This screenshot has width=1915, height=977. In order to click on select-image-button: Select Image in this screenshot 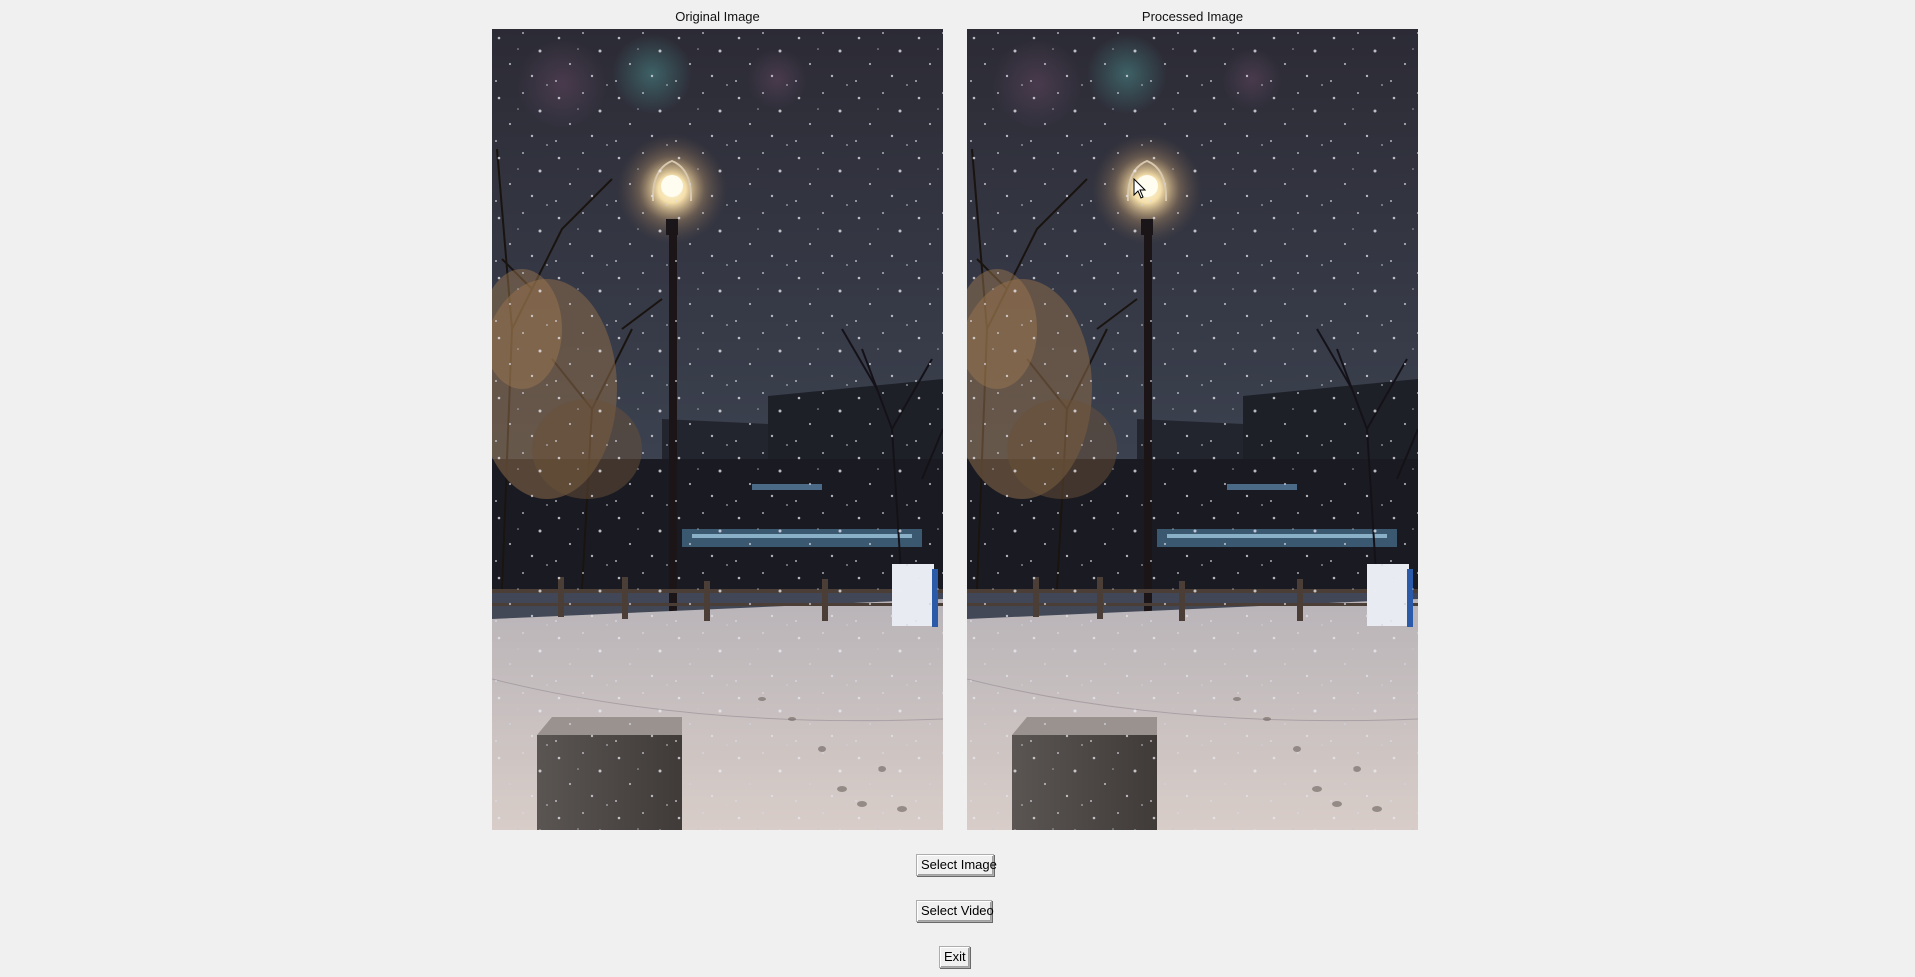, I will do `click(956, 865)`.